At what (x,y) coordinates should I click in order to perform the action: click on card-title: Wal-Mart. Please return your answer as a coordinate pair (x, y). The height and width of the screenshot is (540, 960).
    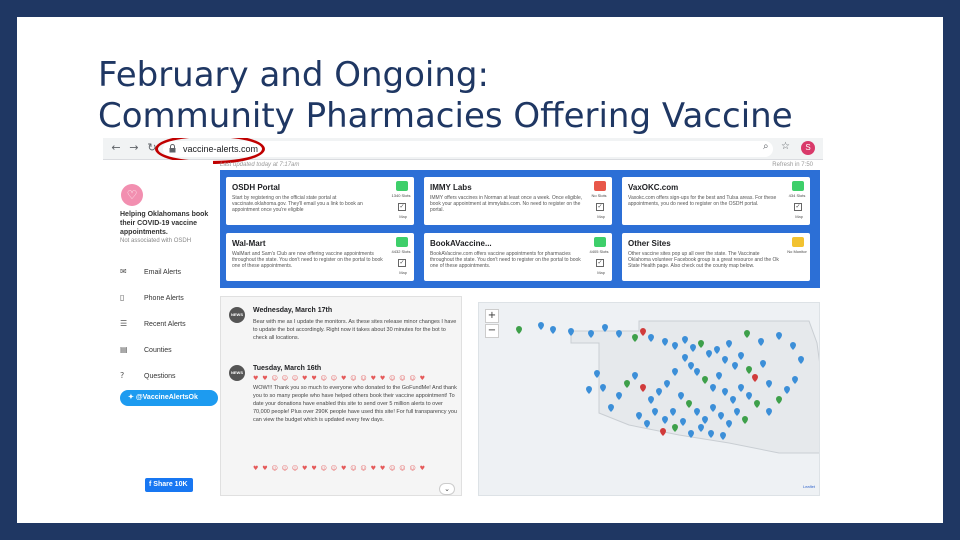
    Looking at the image, I should click on (249, 243).